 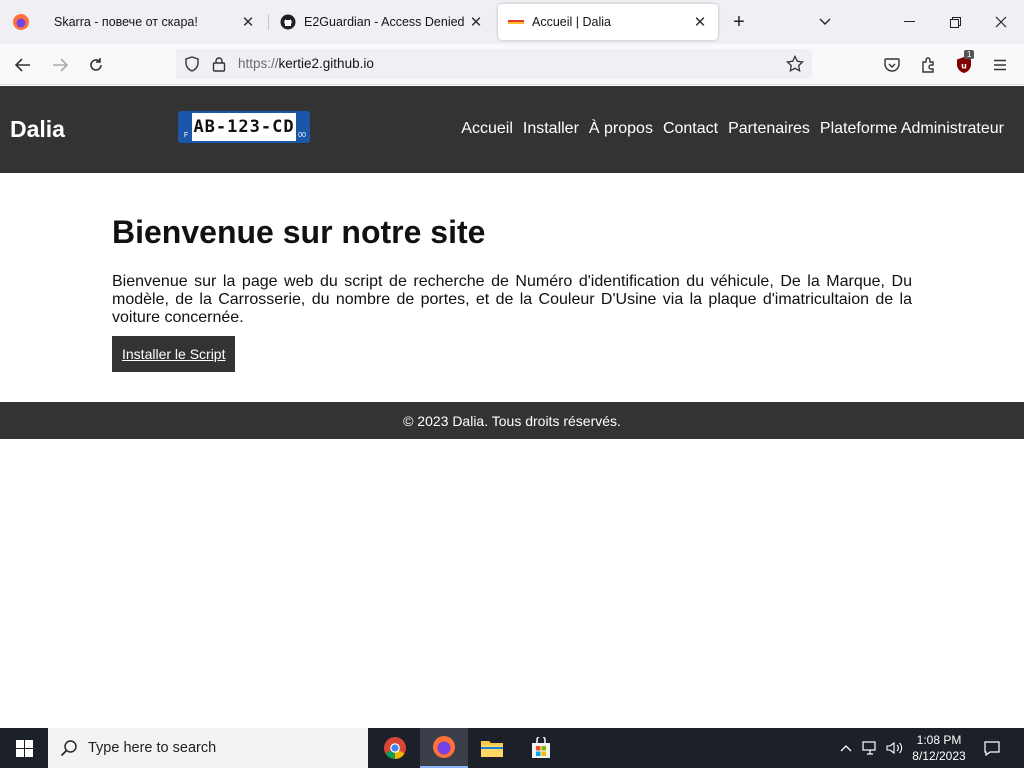 I want to click on nav-link-a-propos: À propos, so click(x=621, y=129).